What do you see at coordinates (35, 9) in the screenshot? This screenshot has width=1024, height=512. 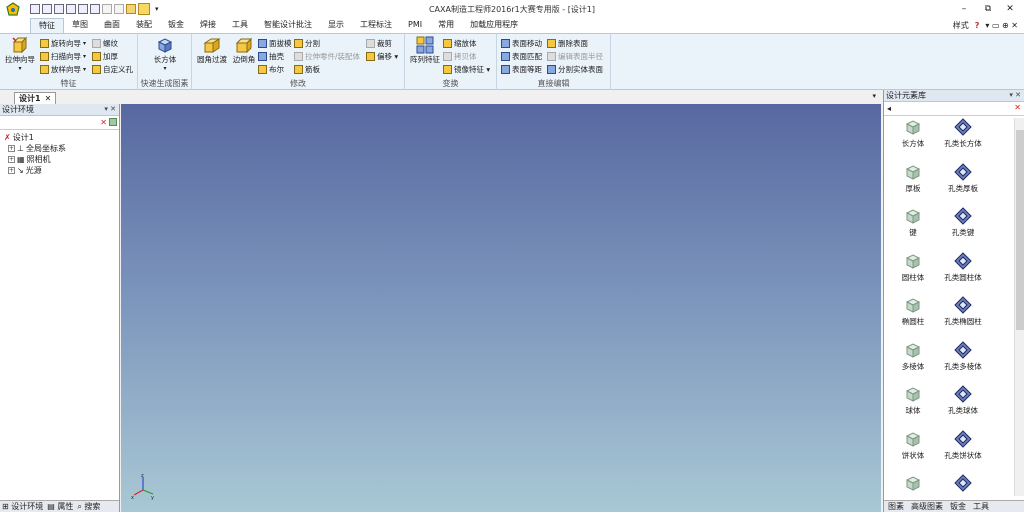 I see `new-file-icon` at bounding box center [35, 9].